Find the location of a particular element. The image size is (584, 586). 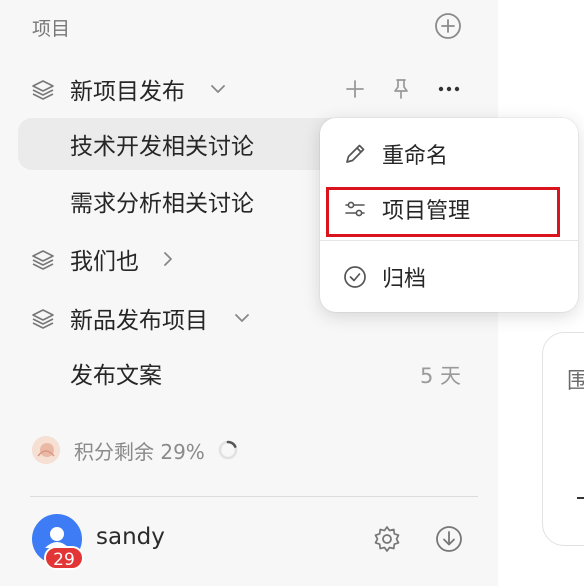

card-text: 围 is located at coordinates (575, 381).